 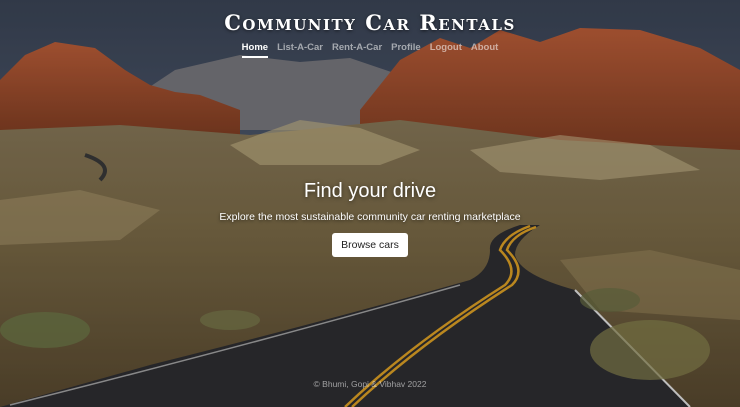 I want to click on browse-cars-button: Browse cars, so click(x=370, y=245).